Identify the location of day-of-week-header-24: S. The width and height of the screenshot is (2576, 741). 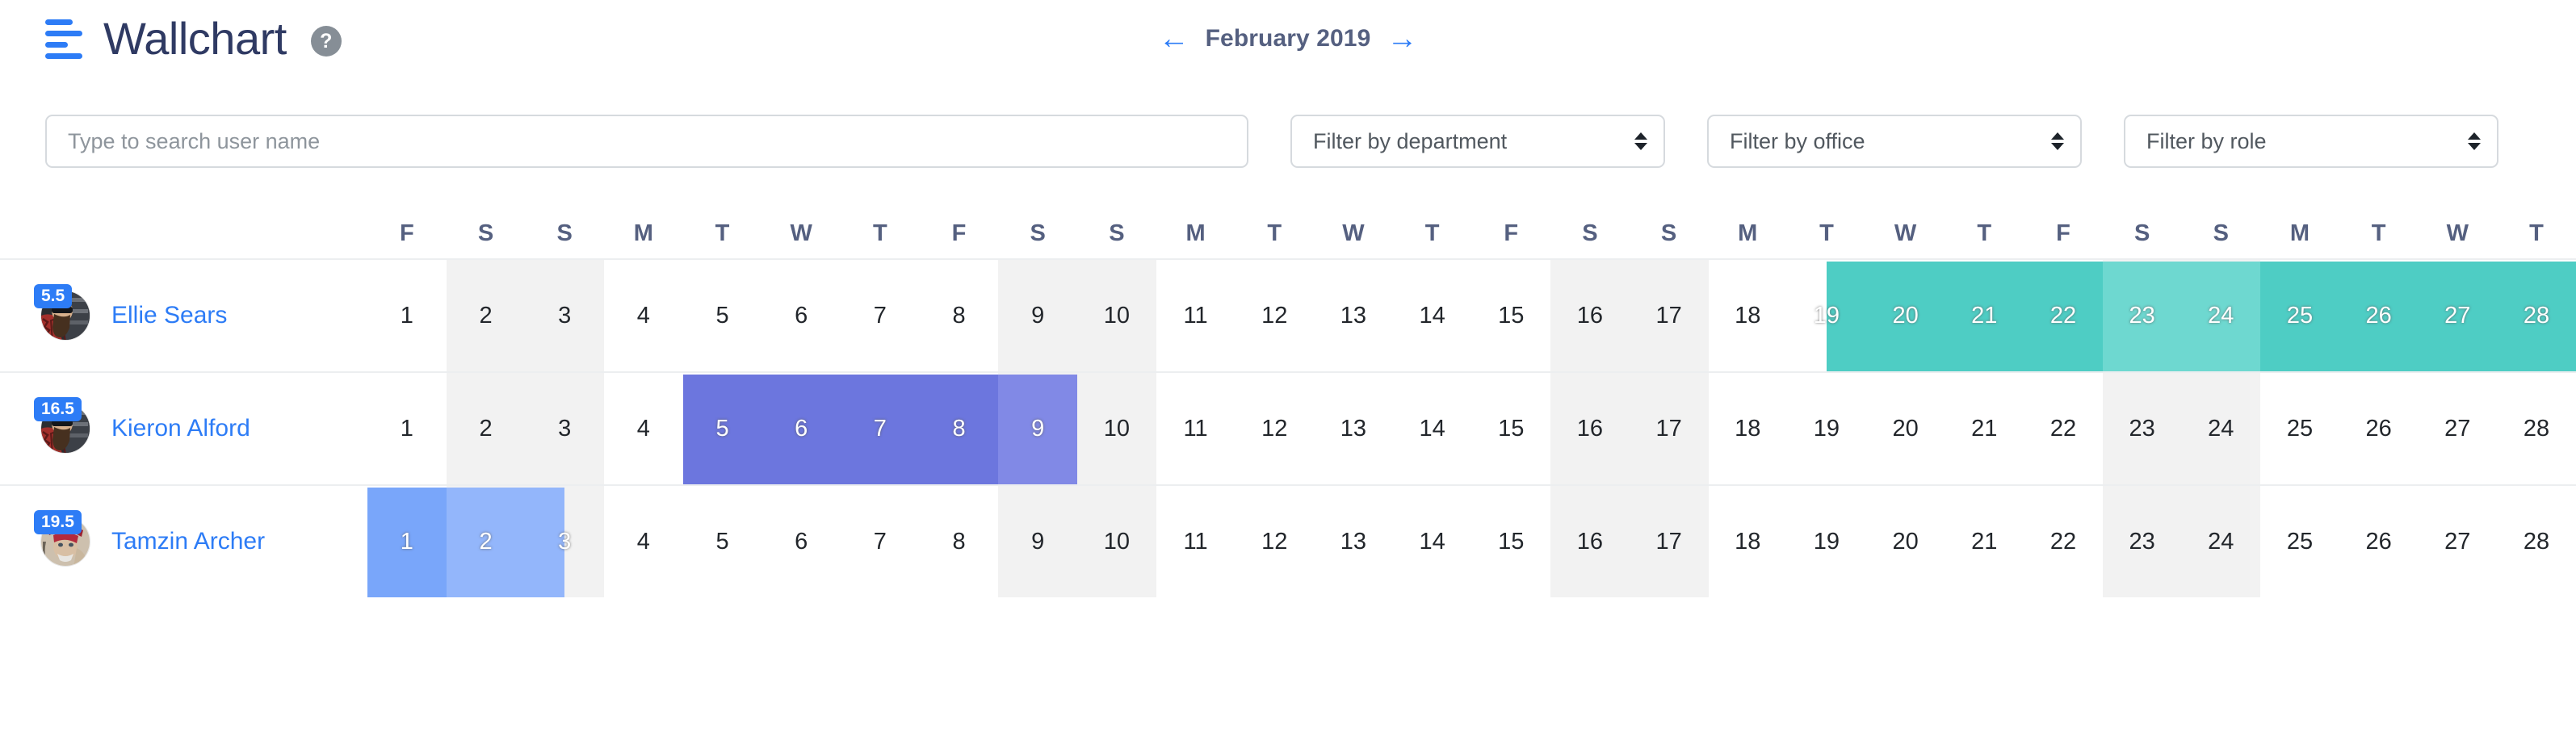
(2220, 233).